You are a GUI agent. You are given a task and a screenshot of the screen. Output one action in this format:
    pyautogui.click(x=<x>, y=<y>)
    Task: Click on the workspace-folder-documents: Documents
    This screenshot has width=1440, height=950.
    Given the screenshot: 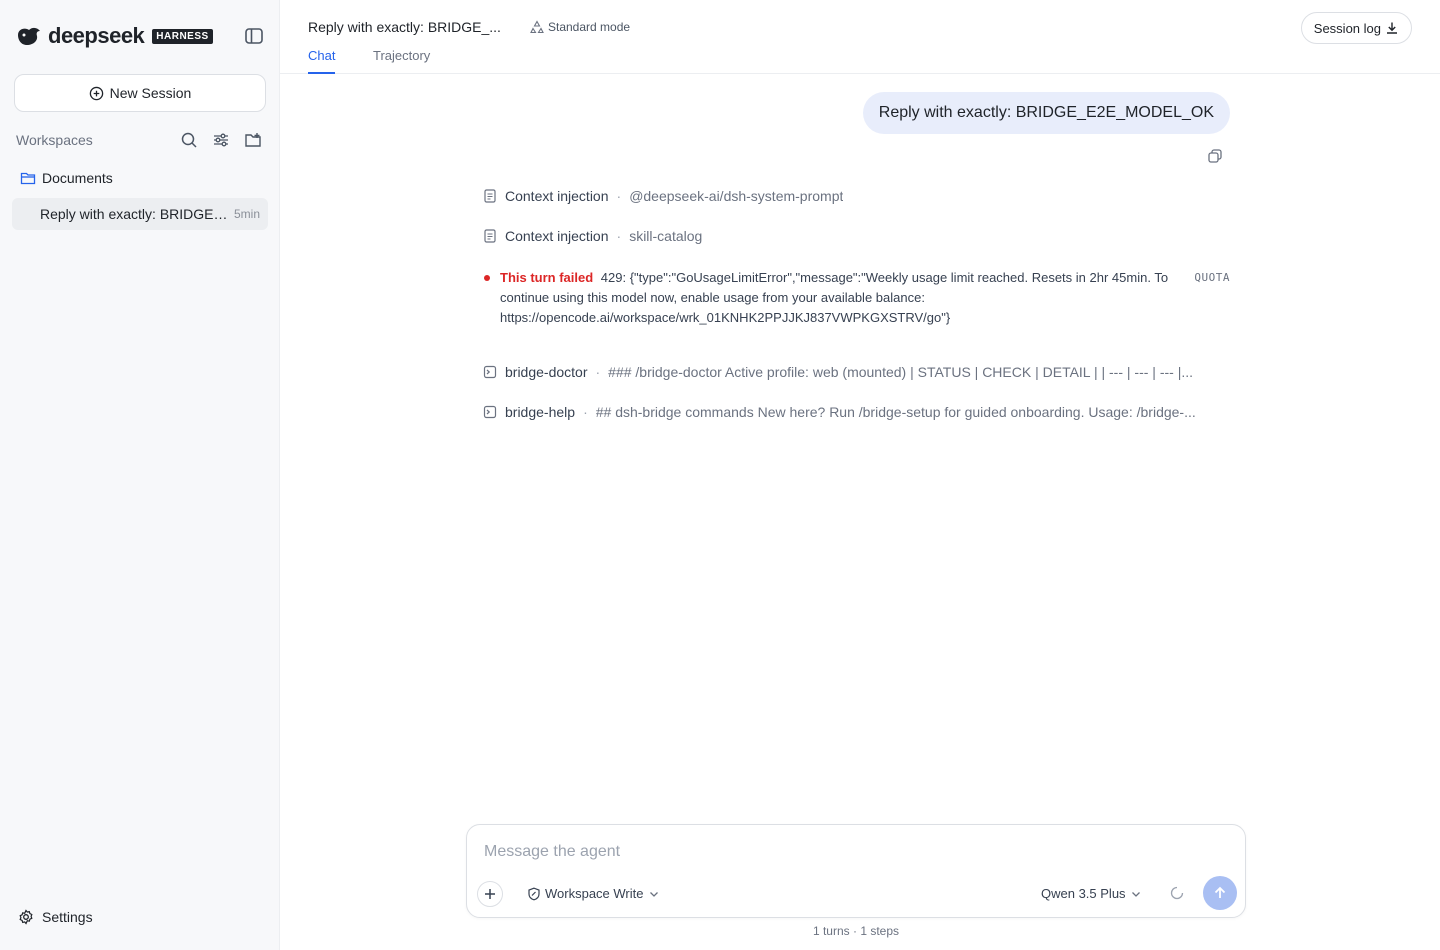 What is the action you would take?
    pyautogui.click(x=66, y=178)
    